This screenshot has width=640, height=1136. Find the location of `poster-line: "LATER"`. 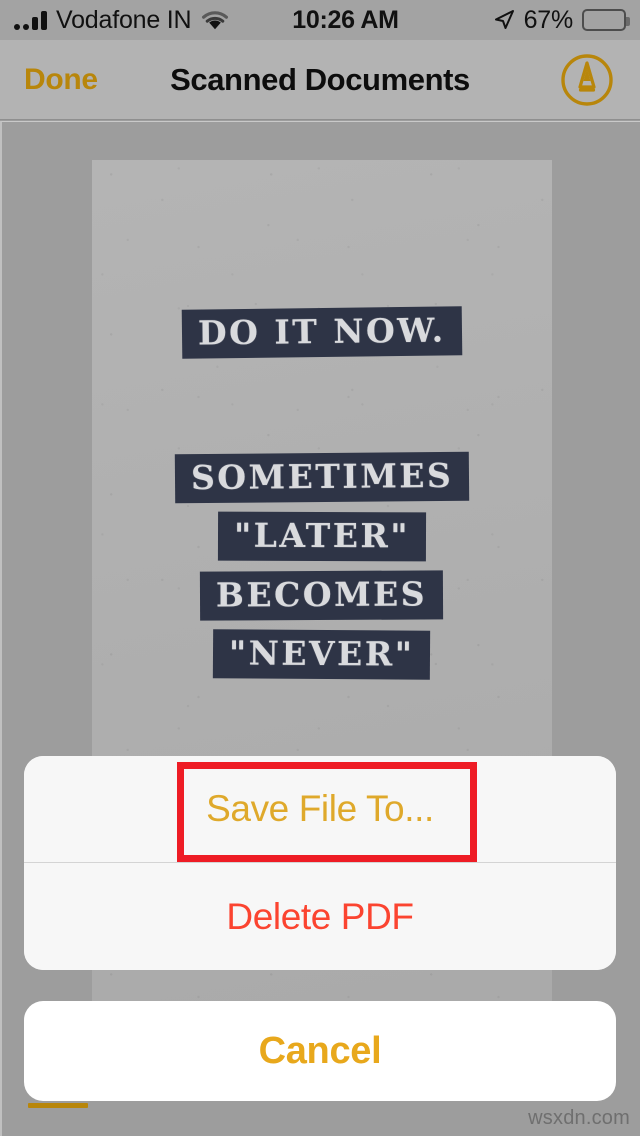

poster-line: "LATER" is located at coordinates (322, 536).